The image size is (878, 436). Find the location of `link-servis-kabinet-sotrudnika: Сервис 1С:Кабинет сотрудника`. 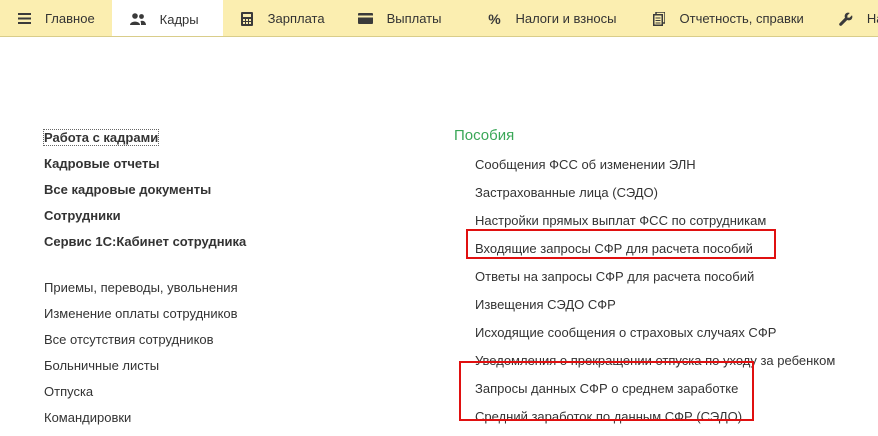

link-servis-kabinet-sotrudnika: Сервис 1С:Кабинет сотрудника is located at coordinates (224, 247).